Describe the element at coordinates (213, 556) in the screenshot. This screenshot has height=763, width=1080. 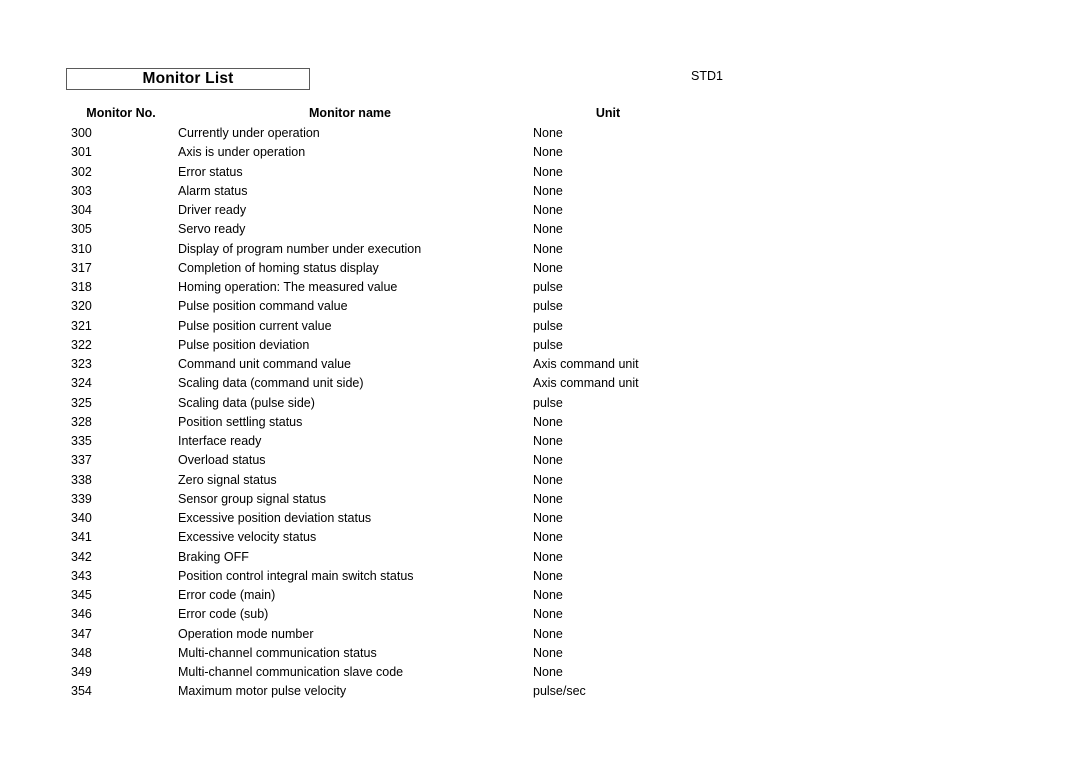
I see `cell-name: Braking OFF` at that location.